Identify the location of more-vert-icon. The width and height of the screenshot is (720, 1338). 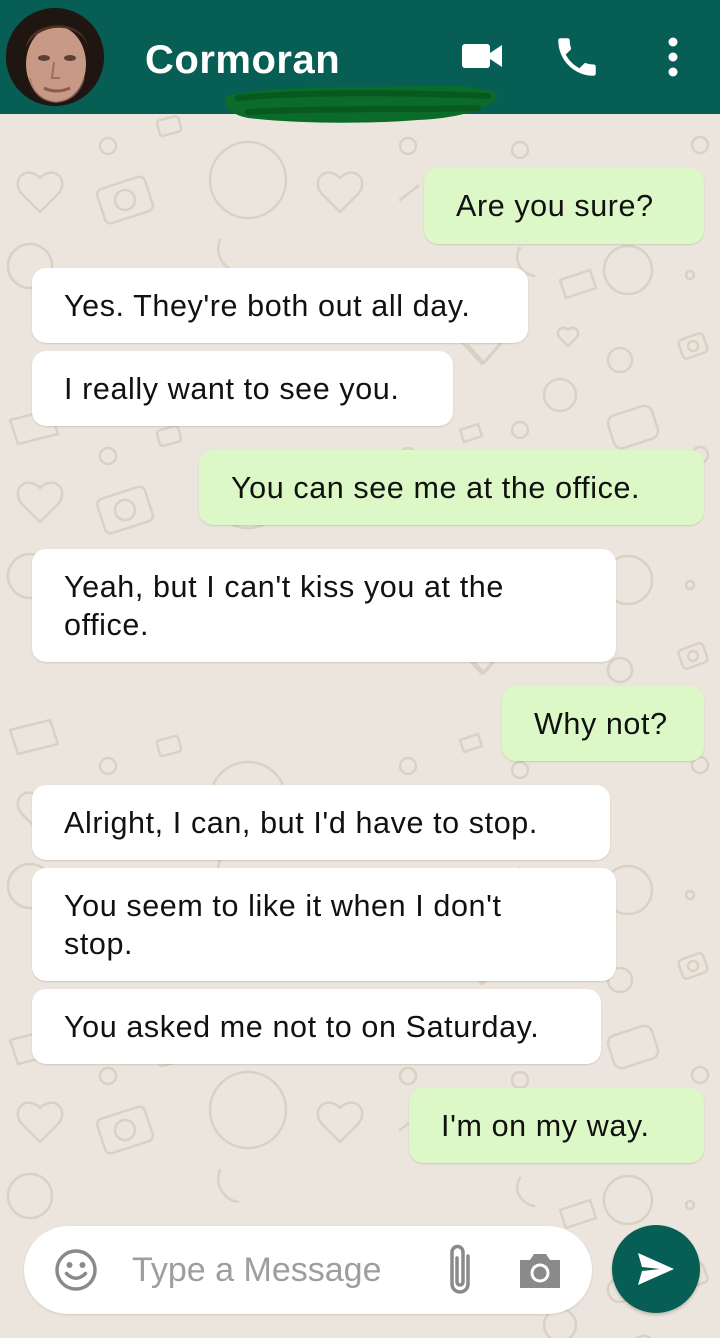
(673, 57).